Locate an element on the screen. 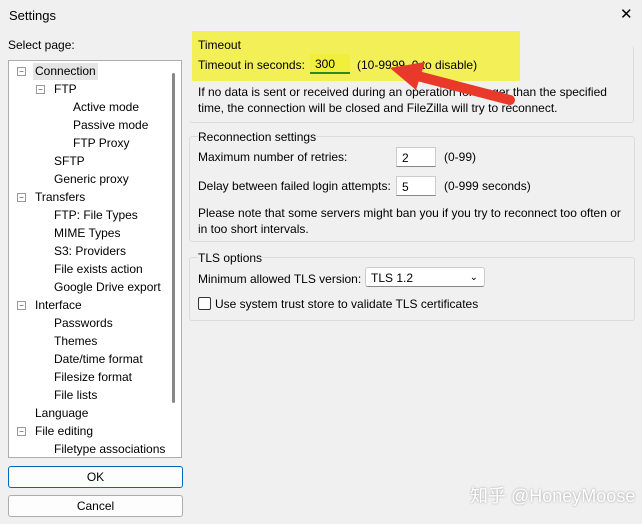 The width and height of the screenshot is (642, 524). timeout-label: Timeout in seconds: is located at coordinates (251, 65).